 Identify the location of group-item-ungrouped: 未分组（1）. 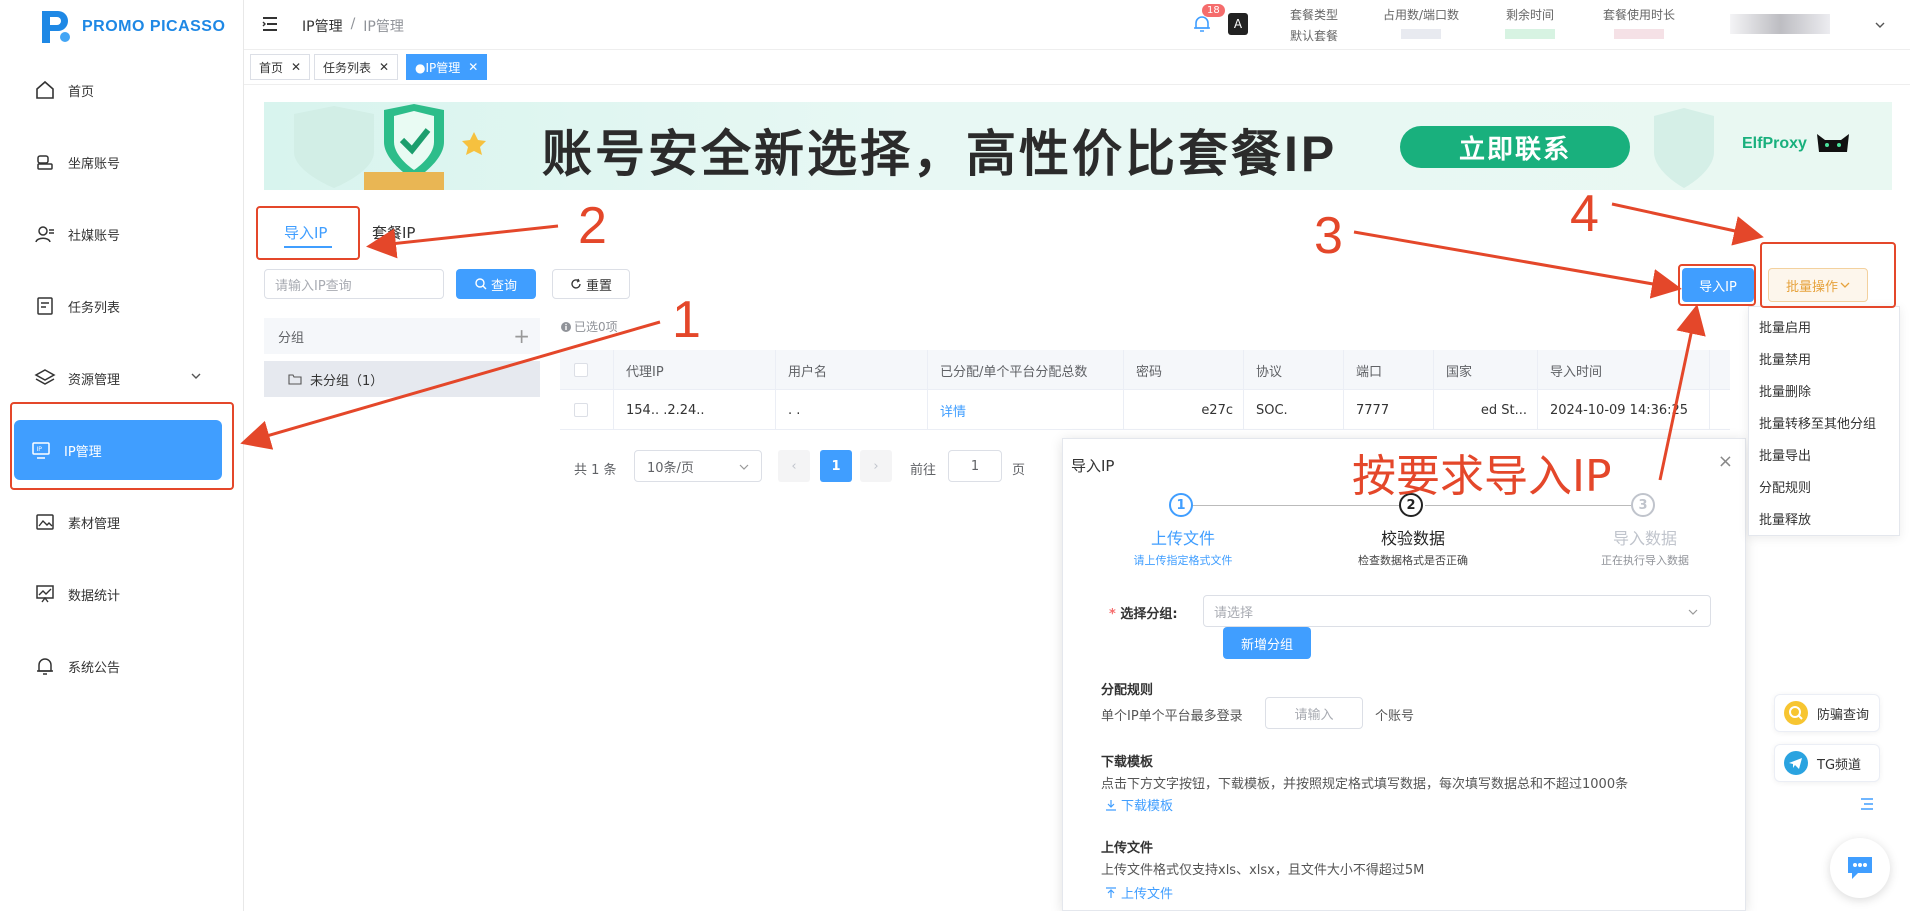
(402, 379).